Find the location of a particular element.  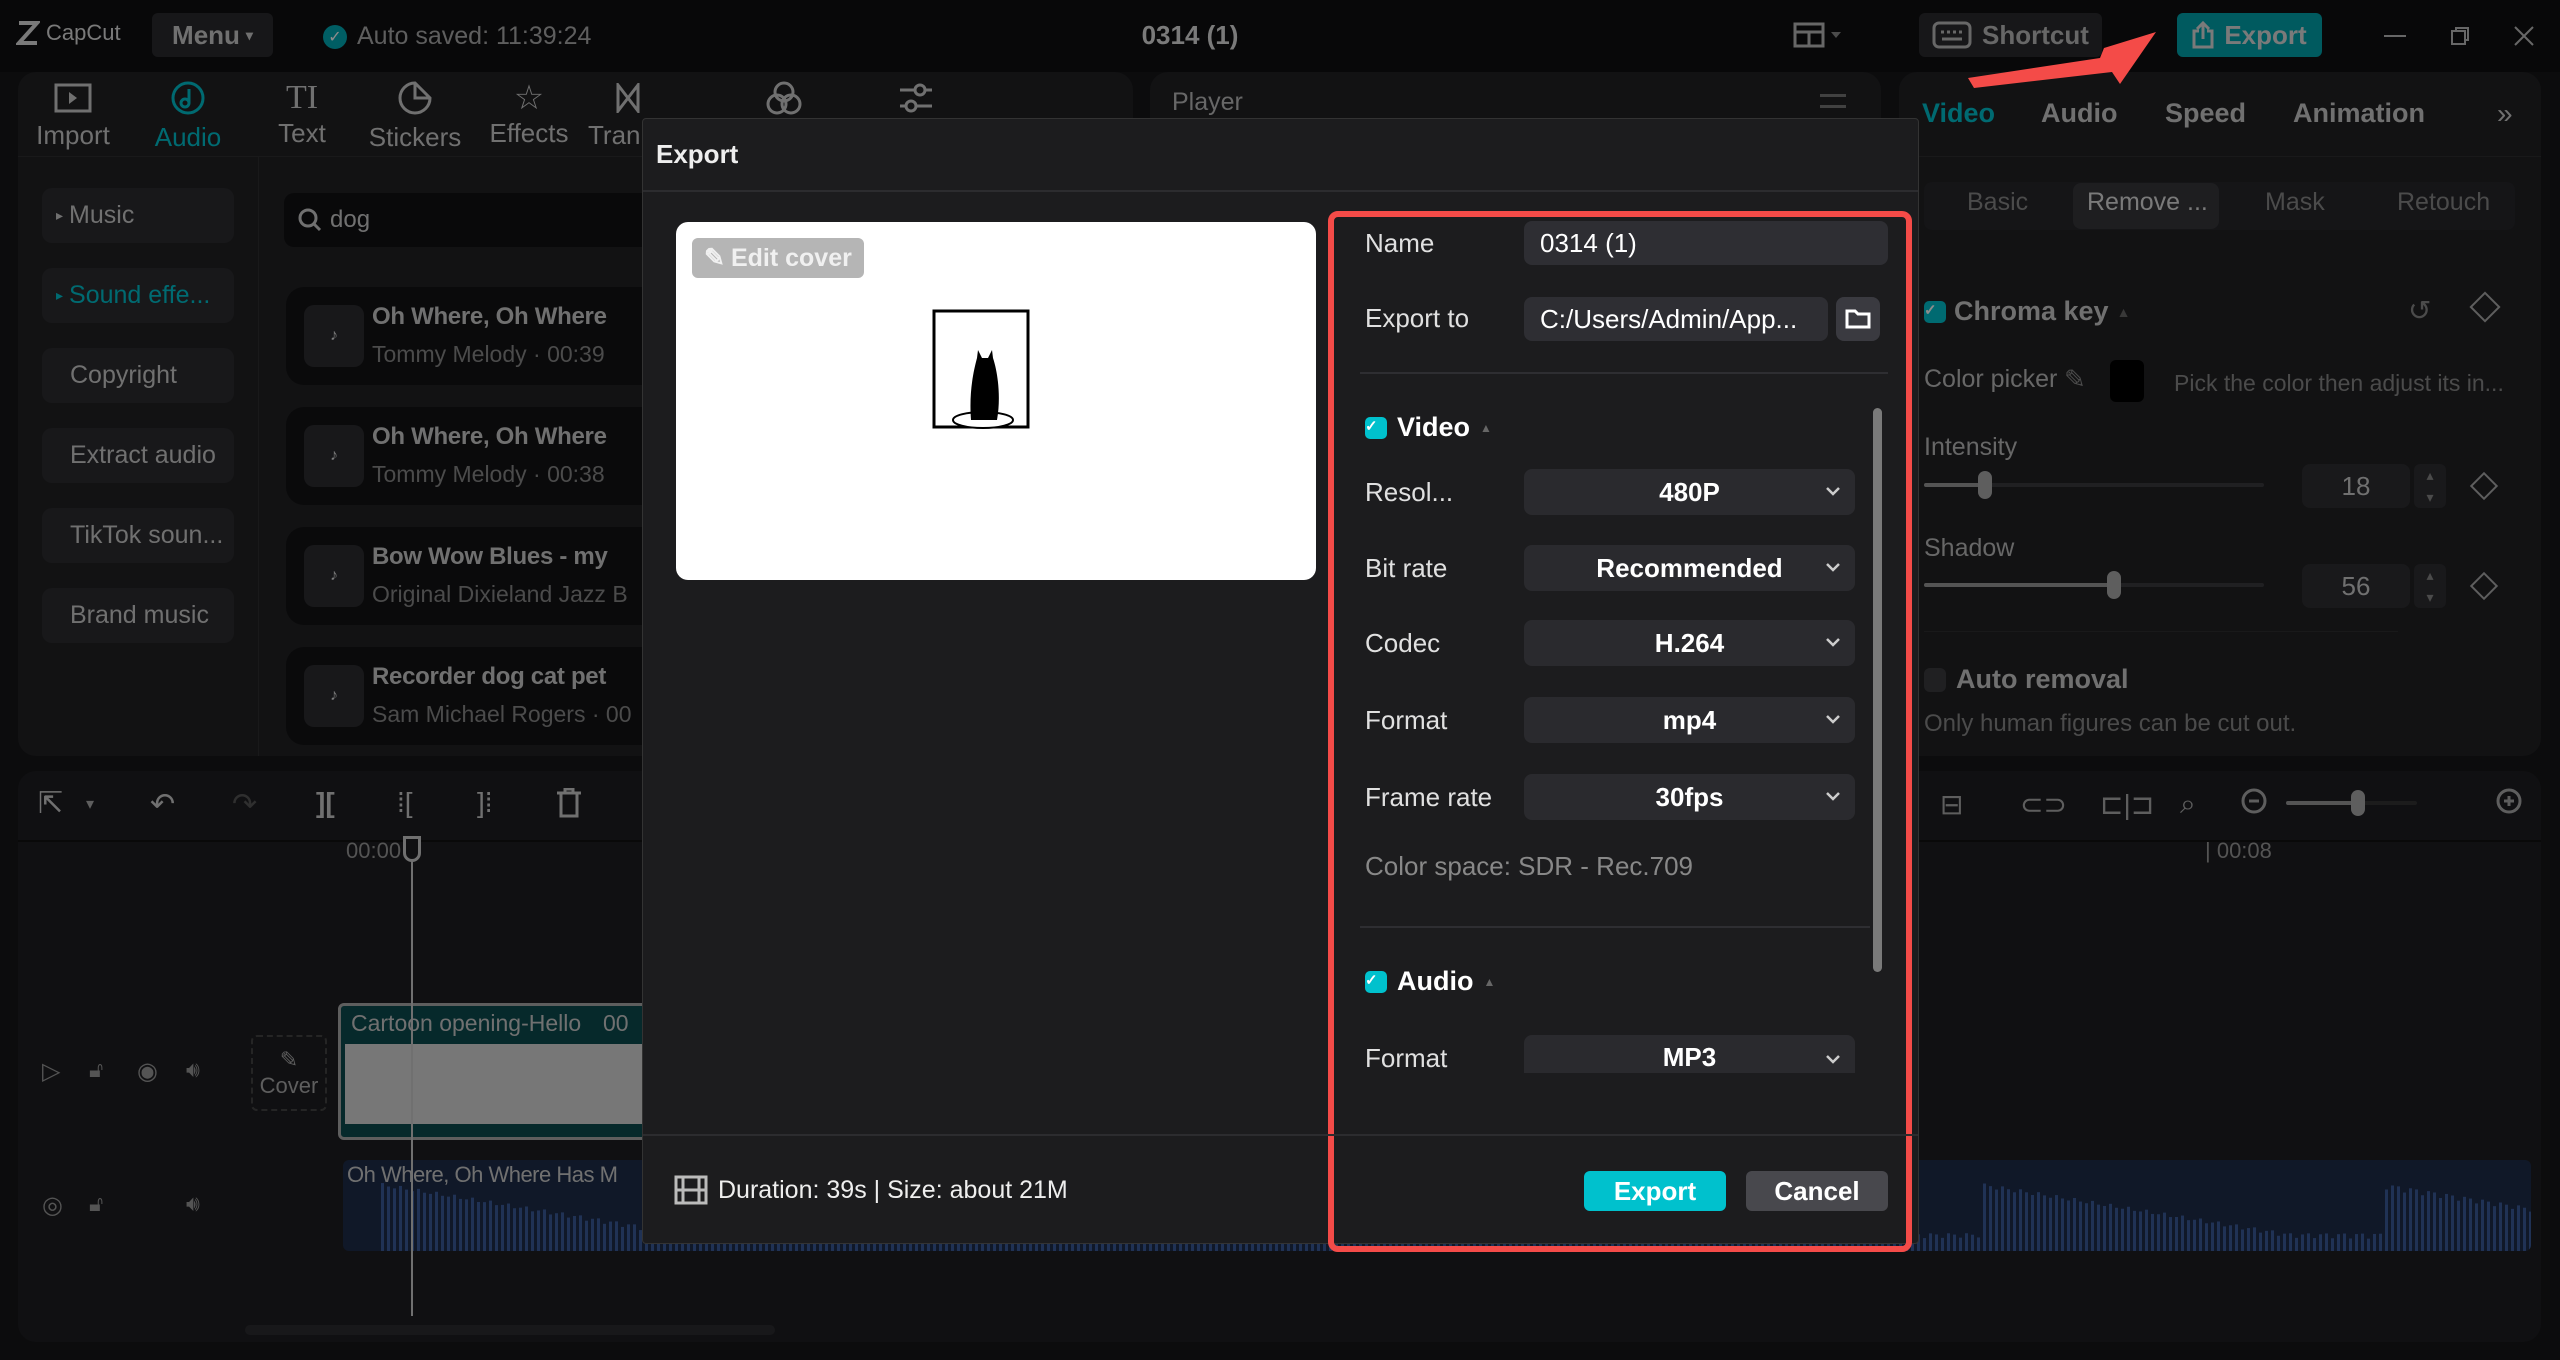

frame-rate-select: 30fps is located at coordinates (1689, 797).